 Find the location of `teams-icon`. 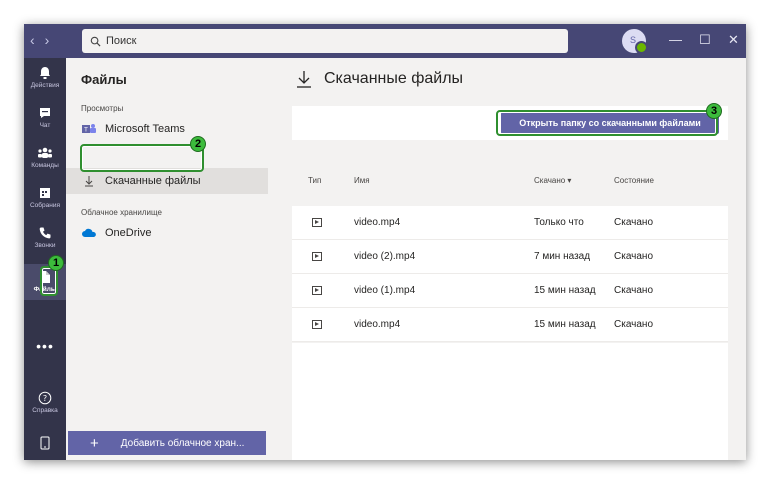

teams-icon is located at coordinates (45, 152).